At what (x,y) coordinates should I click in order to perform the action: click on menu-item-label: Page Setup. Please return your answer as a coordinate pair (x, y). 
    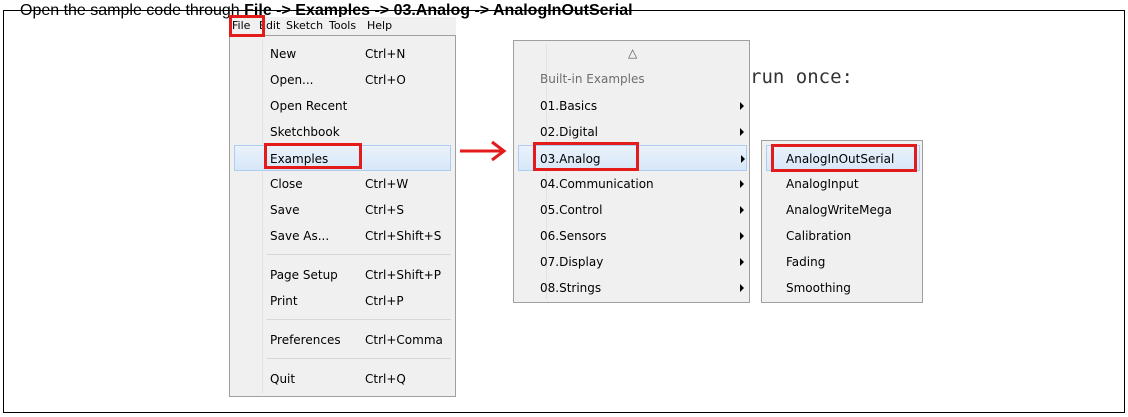
    Looking at the image, I should click on (304, 275).